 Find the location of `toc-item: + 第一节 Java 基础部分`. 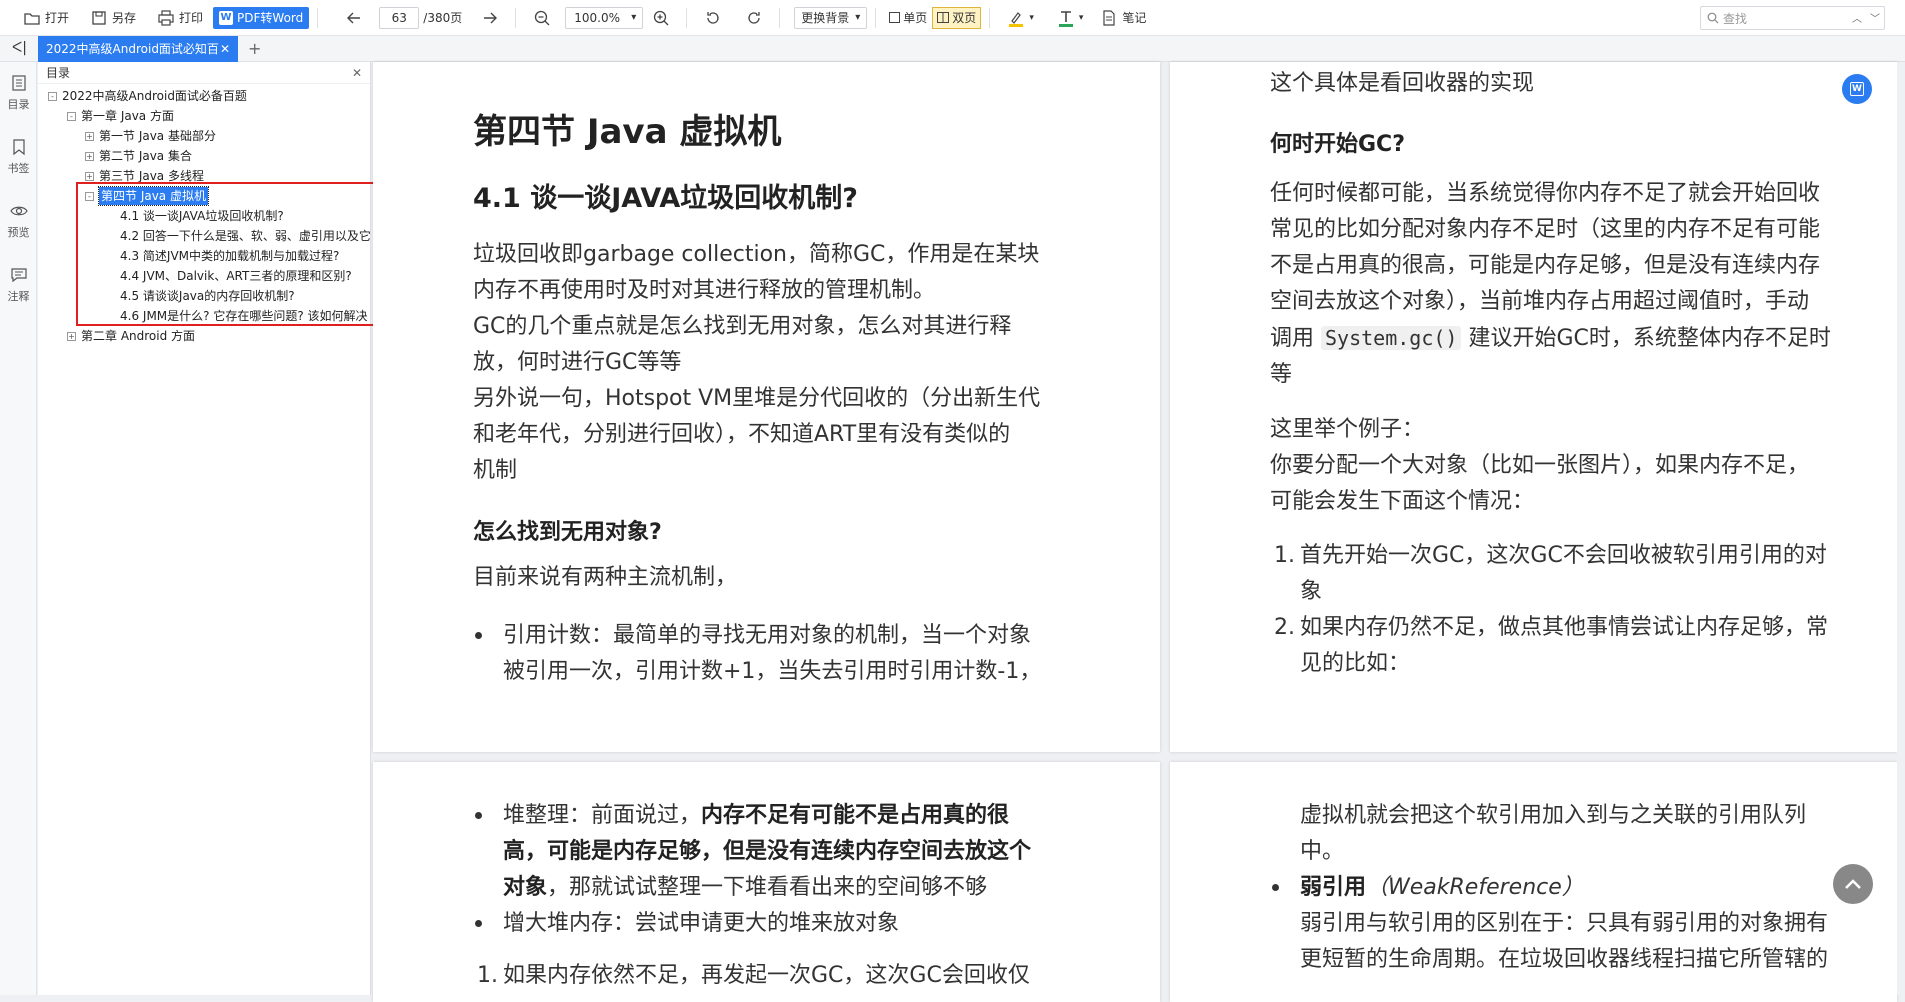

toc-item: + 第一节 Java 基础部分 is located at coordinates (150, 136).